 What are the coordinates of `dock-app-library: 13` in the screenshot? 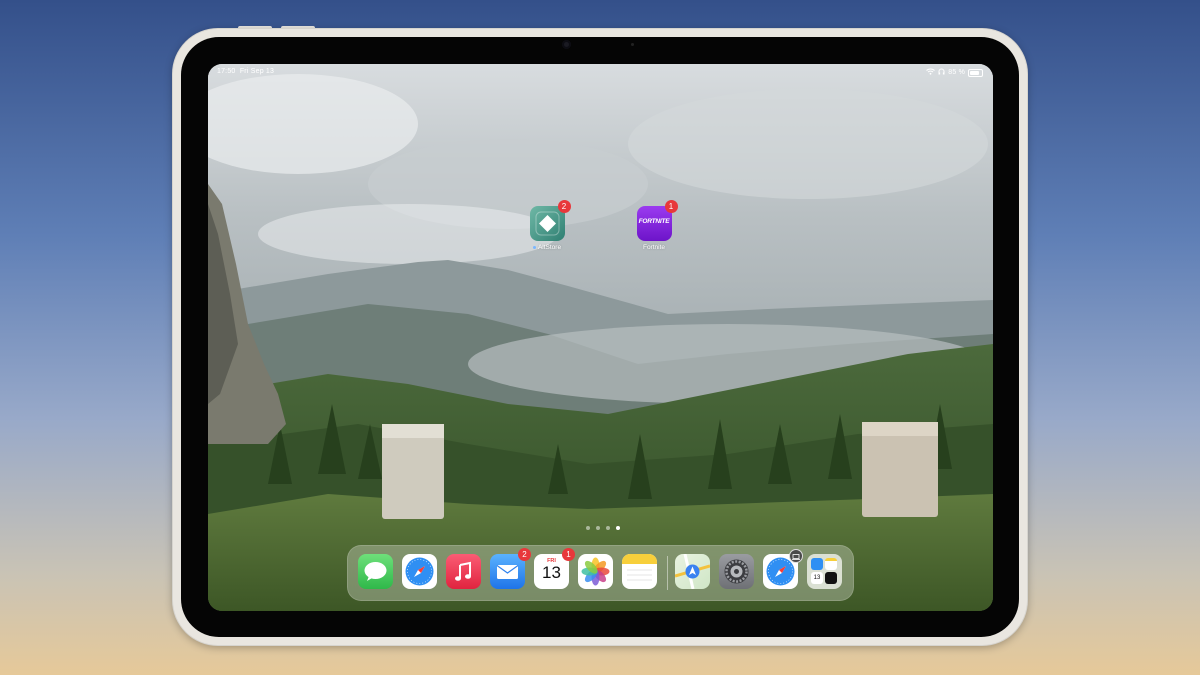 It's located at (824, 571).